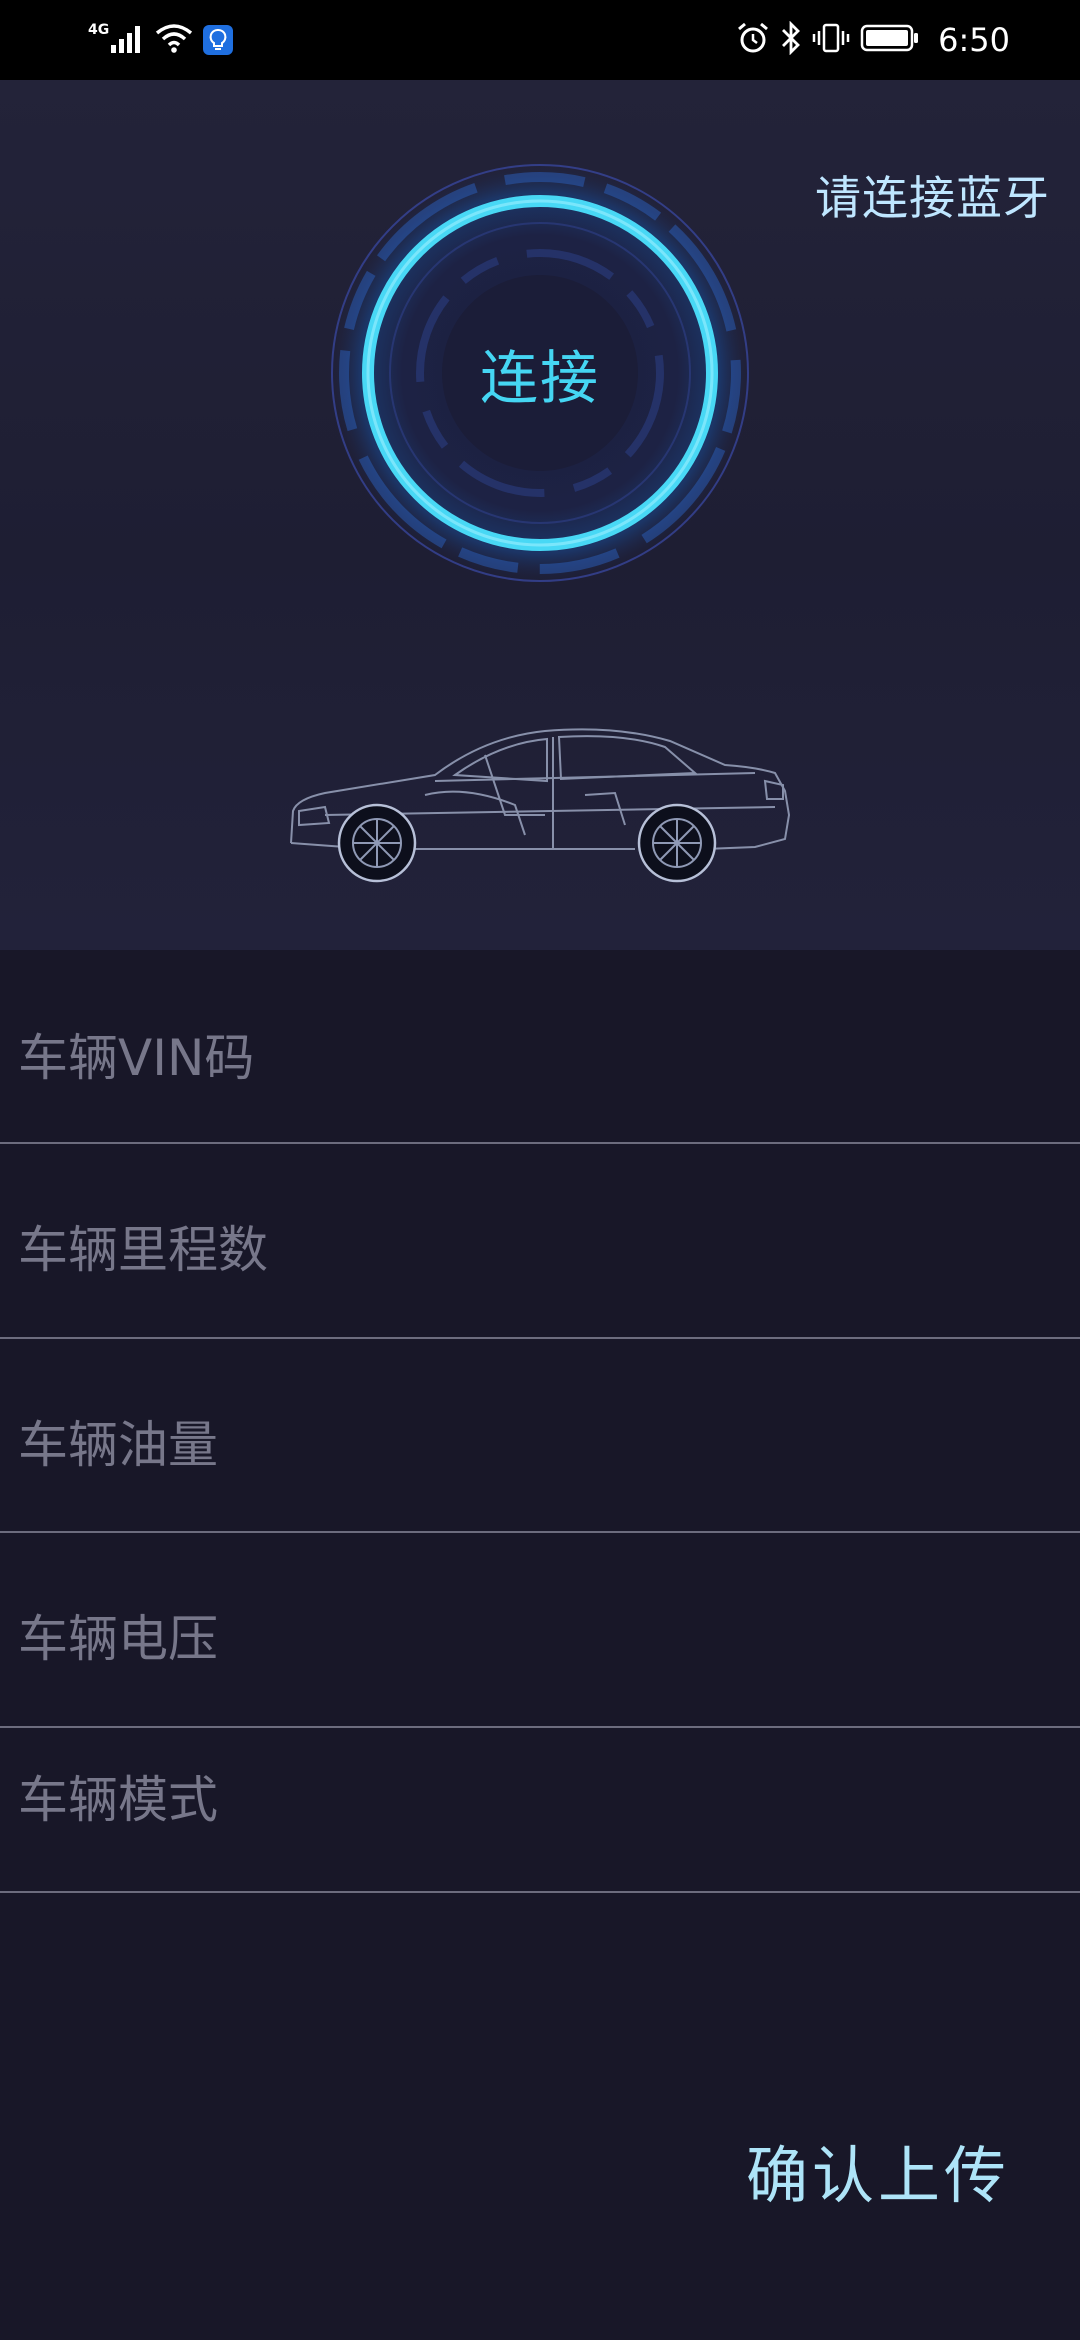 The width and height of the screenshot is (1080, 2340). I want to click on status-bar-left: 4G, so click(161, 40).